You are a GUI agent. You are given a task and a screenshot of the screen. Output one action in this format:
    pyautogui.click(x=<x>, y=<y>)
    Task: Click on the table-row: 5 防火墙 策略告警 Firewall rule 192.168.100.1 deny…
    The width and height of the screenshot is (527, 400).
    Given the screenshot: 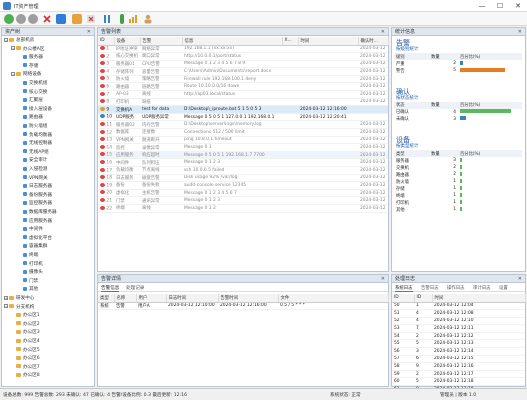 What is the action you would take?
    pyautogui.click(x=243, y=79)
    